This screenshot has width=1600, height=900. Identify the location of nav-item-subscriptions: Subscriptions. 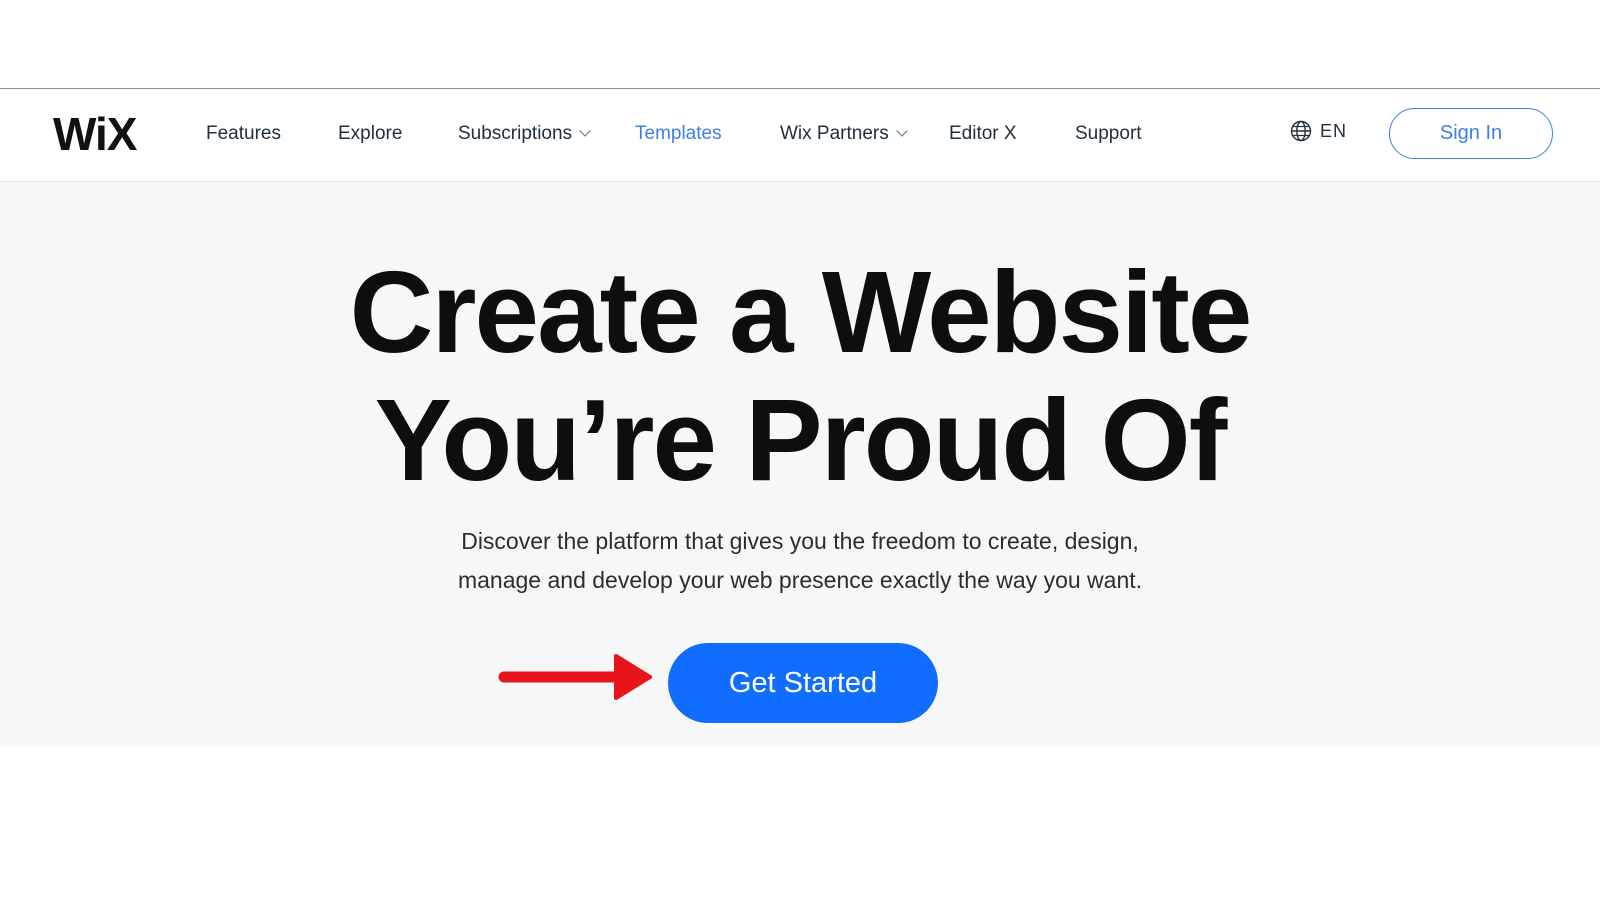
(524, 134).